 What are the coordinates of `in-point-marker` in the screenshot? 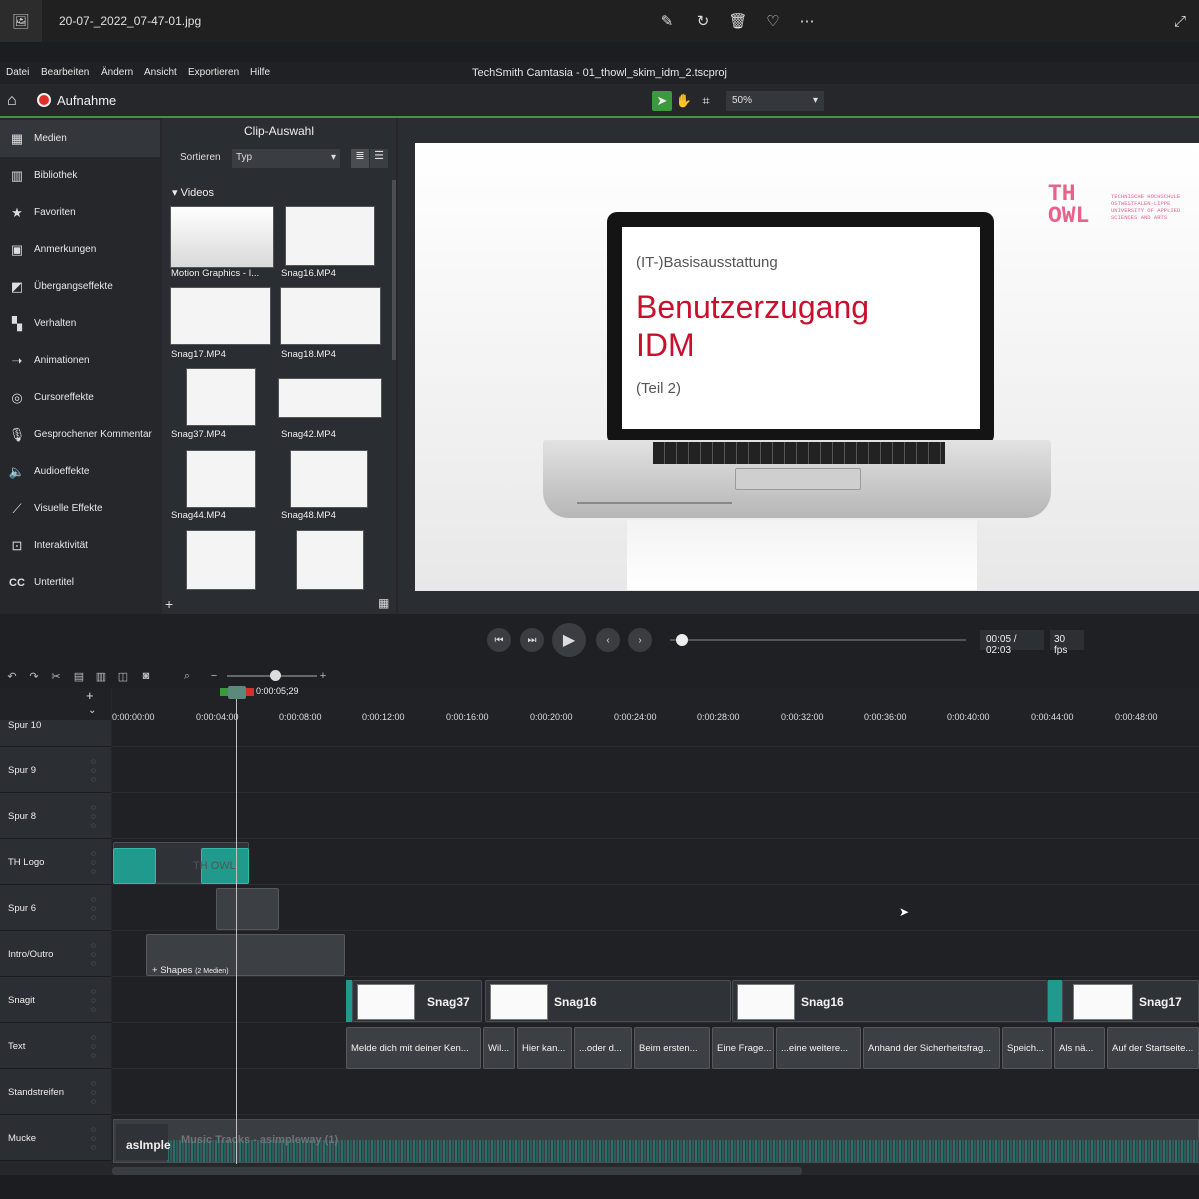 It's located at (224, 692).